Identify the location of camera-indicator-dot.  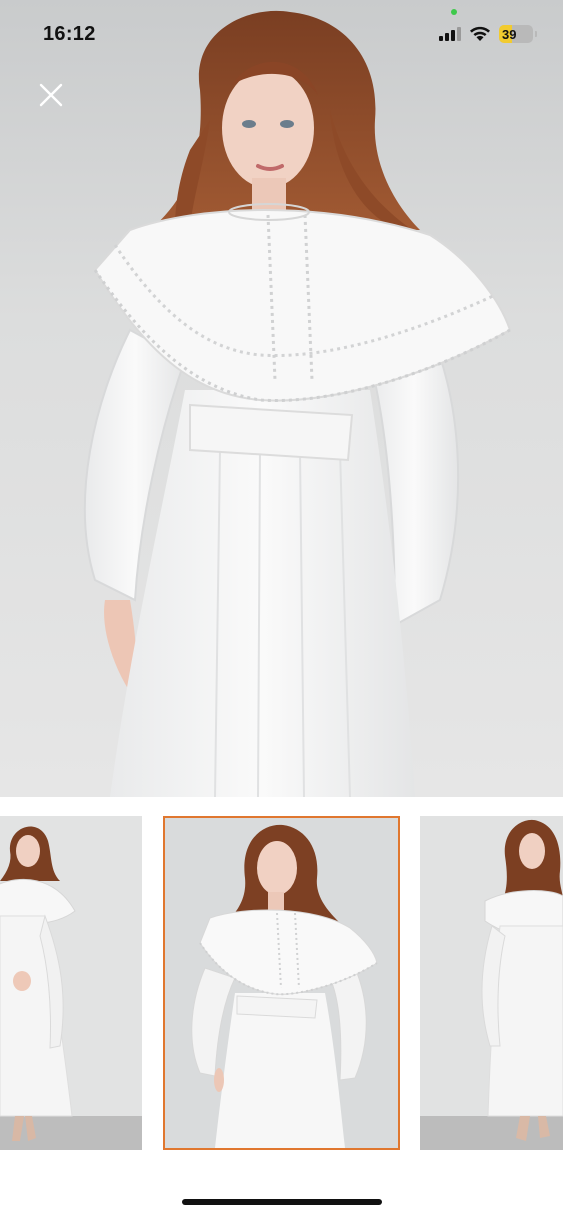
(454, 12).